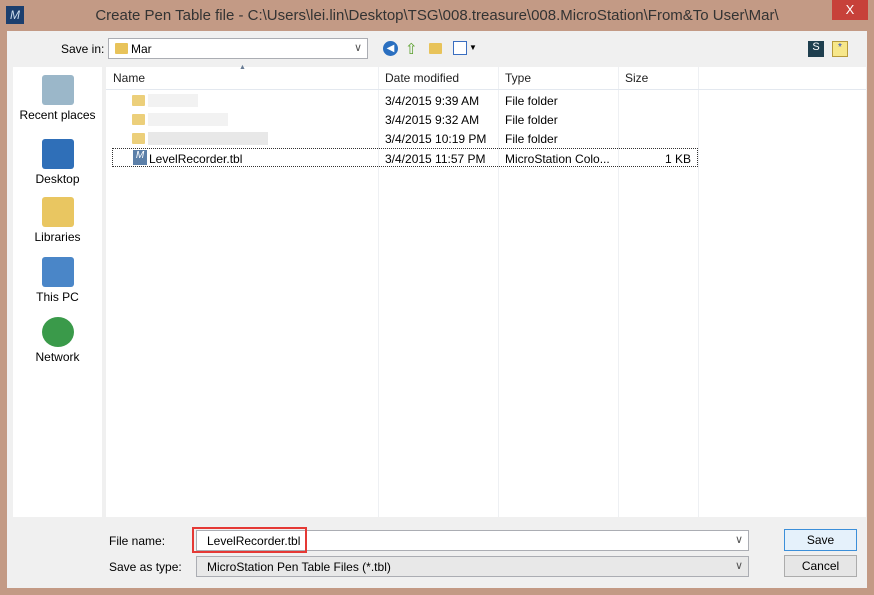  What do you see at coordinates (140, 157) in the screenshot?
I see `microstation-file-icon: M` at bounding box center [140, 157].